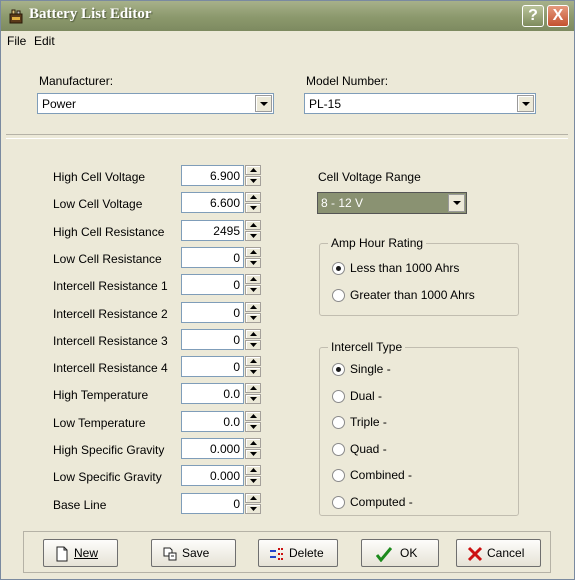 The image size is (575, 580). Describe the element at coordinates (368, 449) in the screenshot. I see `intercell-option-label: Quad -` at that location.